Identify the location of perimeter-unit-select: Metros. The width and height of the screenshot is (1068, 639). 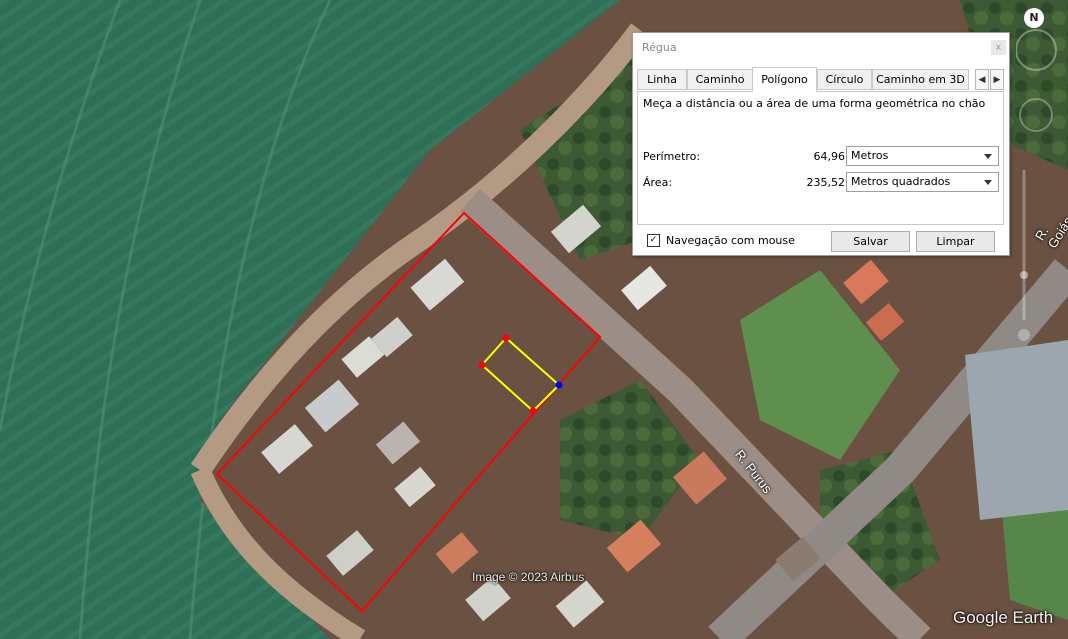
(922, 156).